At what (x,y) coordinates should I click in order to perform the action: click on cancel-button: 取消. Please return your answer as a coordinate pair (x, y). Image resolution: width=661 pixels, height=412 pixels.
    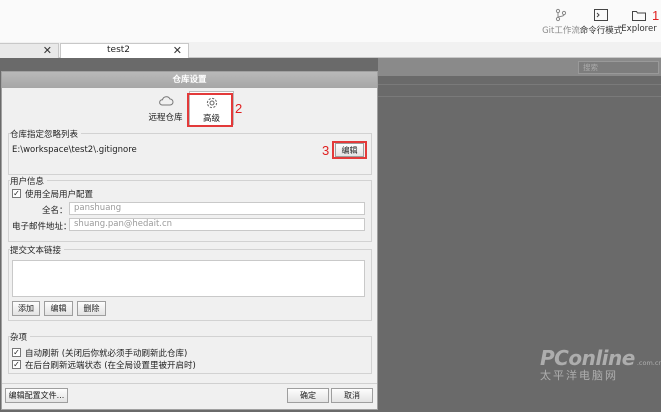
    Looking at the image, I should click on (352, 395).